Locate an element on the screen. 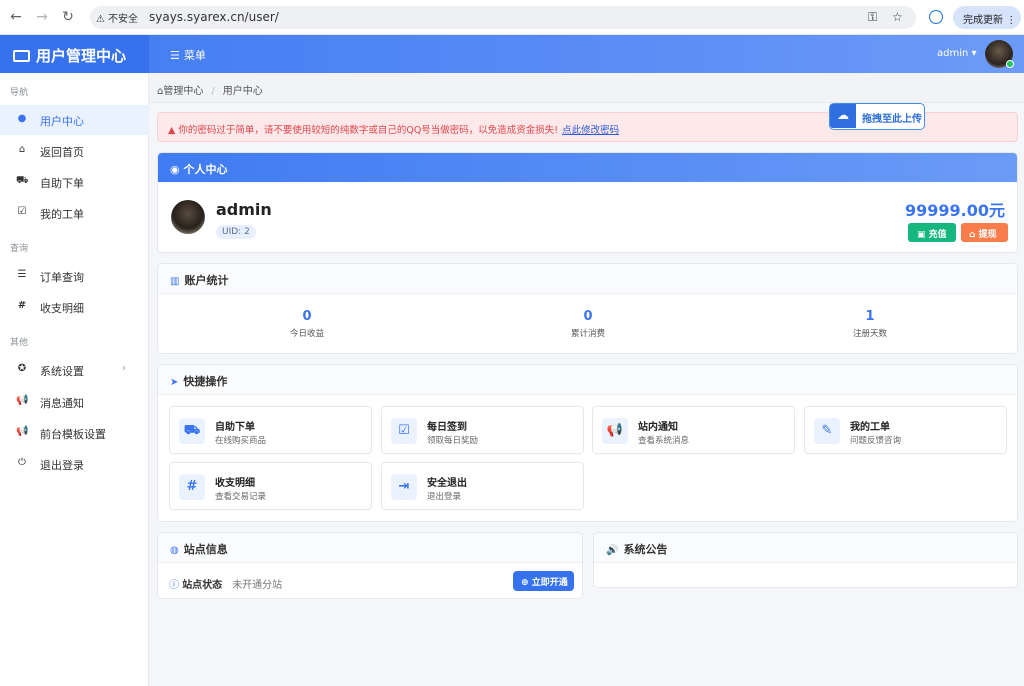 The height and width of the screenshot is (686, 1024). quick-action-order: ⛟ 自助下单 在线购买商品 is located at coordinates (270, 430).